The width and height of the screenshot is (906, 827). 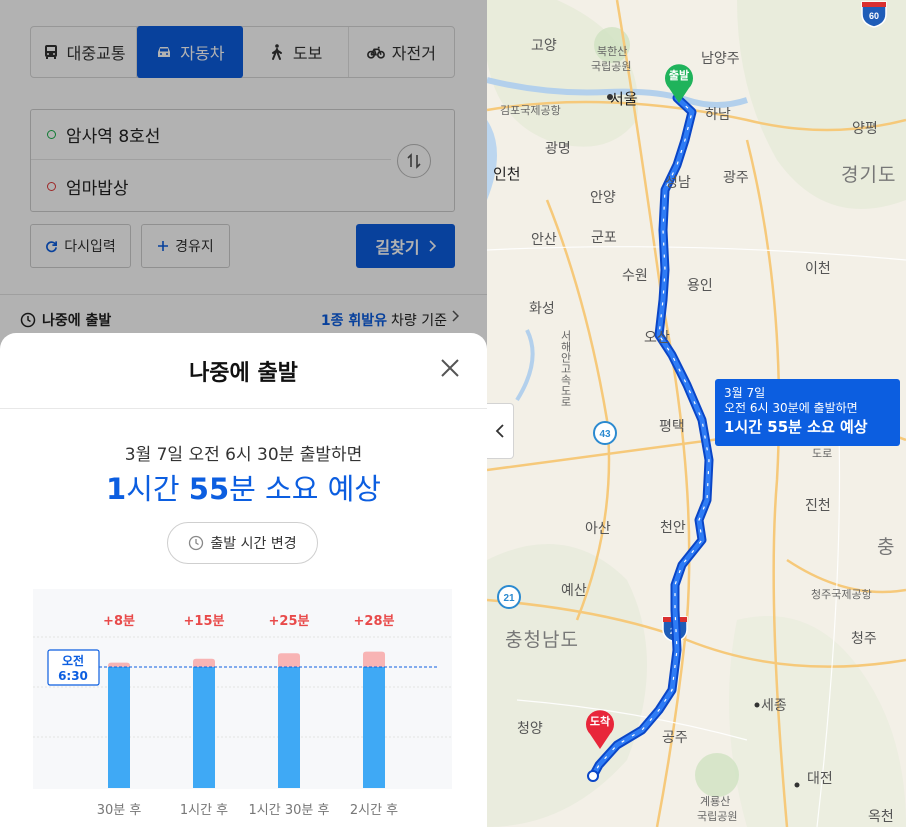 What do you see at coordinates (289, 810) in the screenshot?
I see `chart-x-label: 1시간 30분 후` at bounding box center [289, 810].